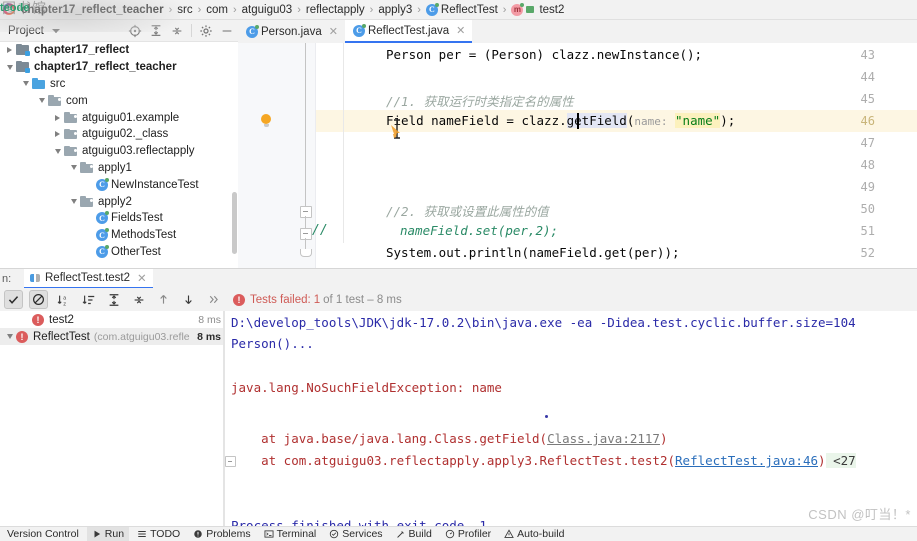 Image resolution: width=917 pixels, height=541 pixels. What do you see at coordinates (158, 534) in the screenshot?
I see `status-bar-item-todo: TODO` at bounding box center [158, 534].